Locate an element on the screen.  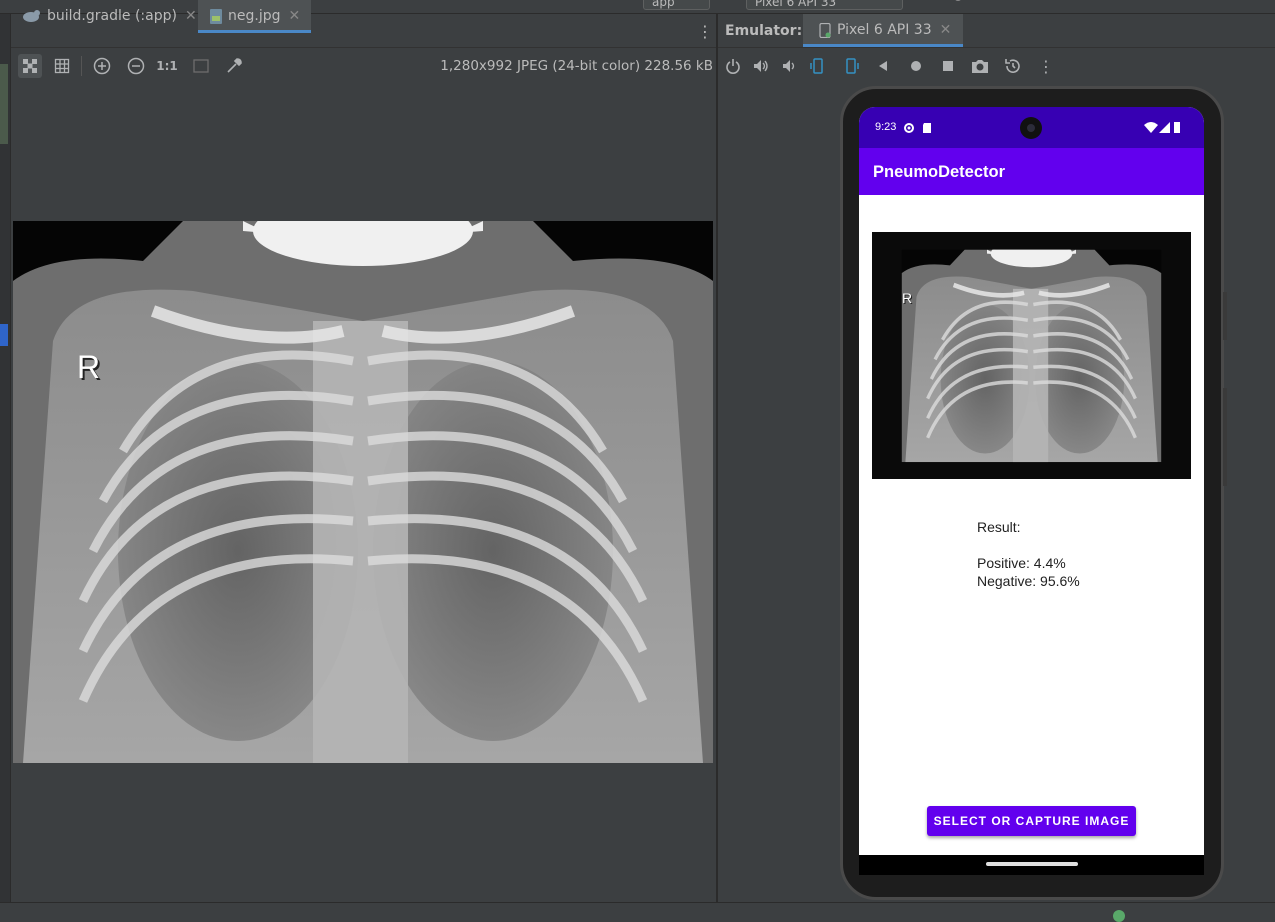
sd-card-icon is located at coordinates (927, 128).